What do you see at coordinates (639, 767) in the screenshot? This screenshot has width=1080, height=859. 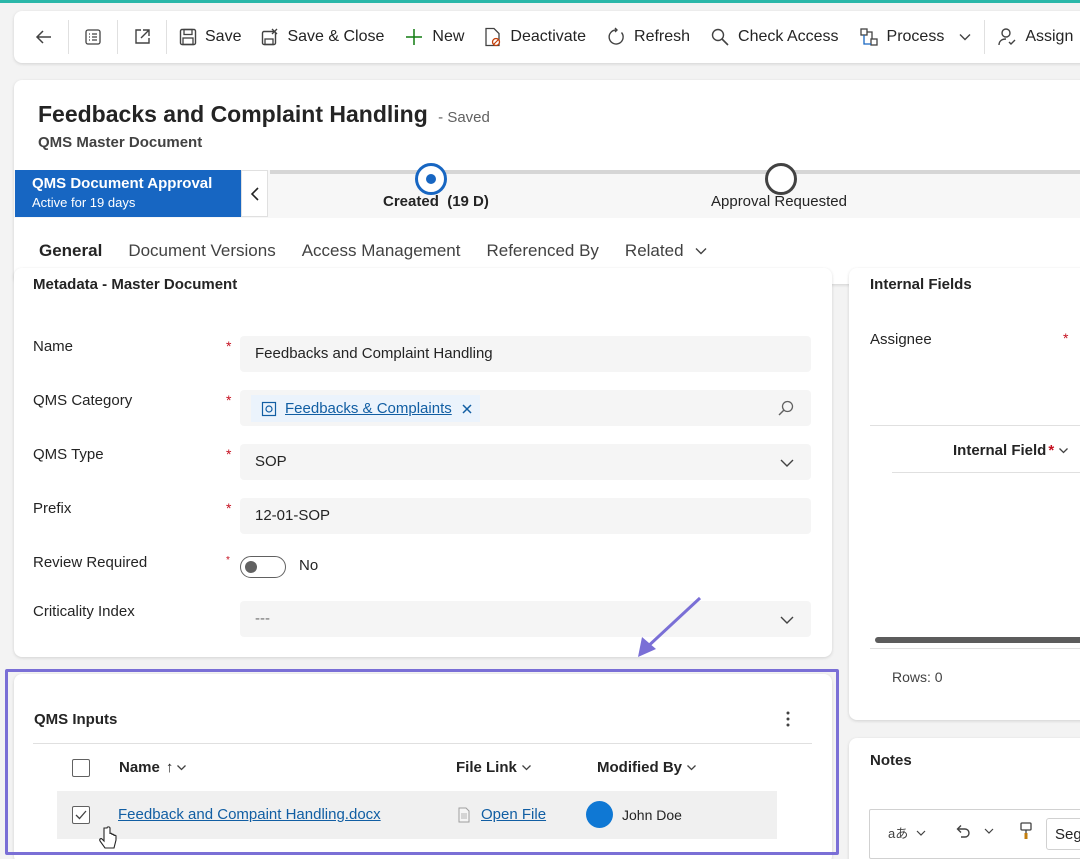 I see `column-label: Modified By` at bounding box center [639, 767].